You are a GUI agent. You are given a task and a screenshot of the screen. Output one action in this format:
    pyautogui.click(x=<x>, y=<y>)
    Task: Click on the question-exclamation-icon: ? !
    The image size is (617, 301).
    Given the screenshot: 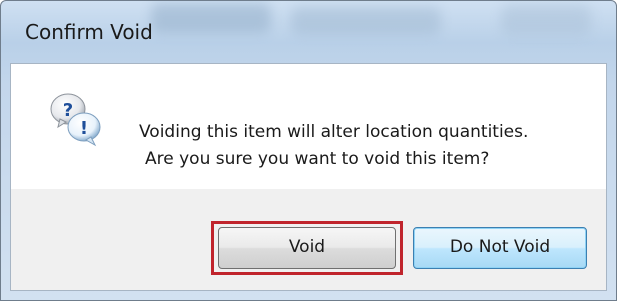 What is the action you would take?
    pyautogui.click(x=75, y=120)
    